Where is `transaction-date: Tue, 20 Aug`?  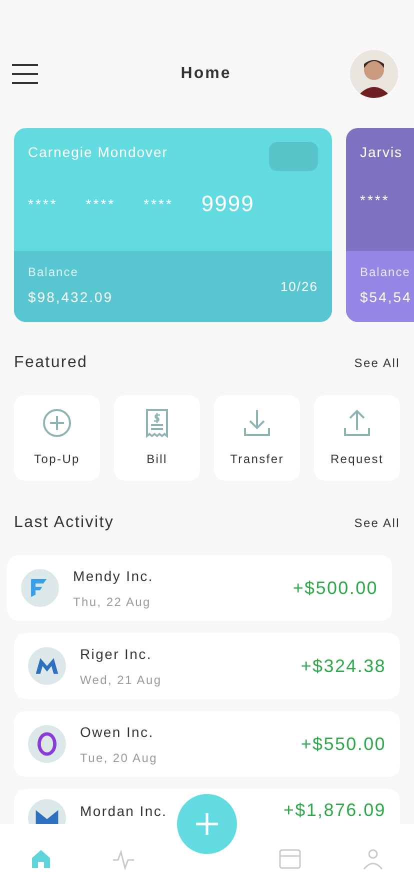
transaction-date: Tue, 20 Aug is located at coordinates (119, 758).